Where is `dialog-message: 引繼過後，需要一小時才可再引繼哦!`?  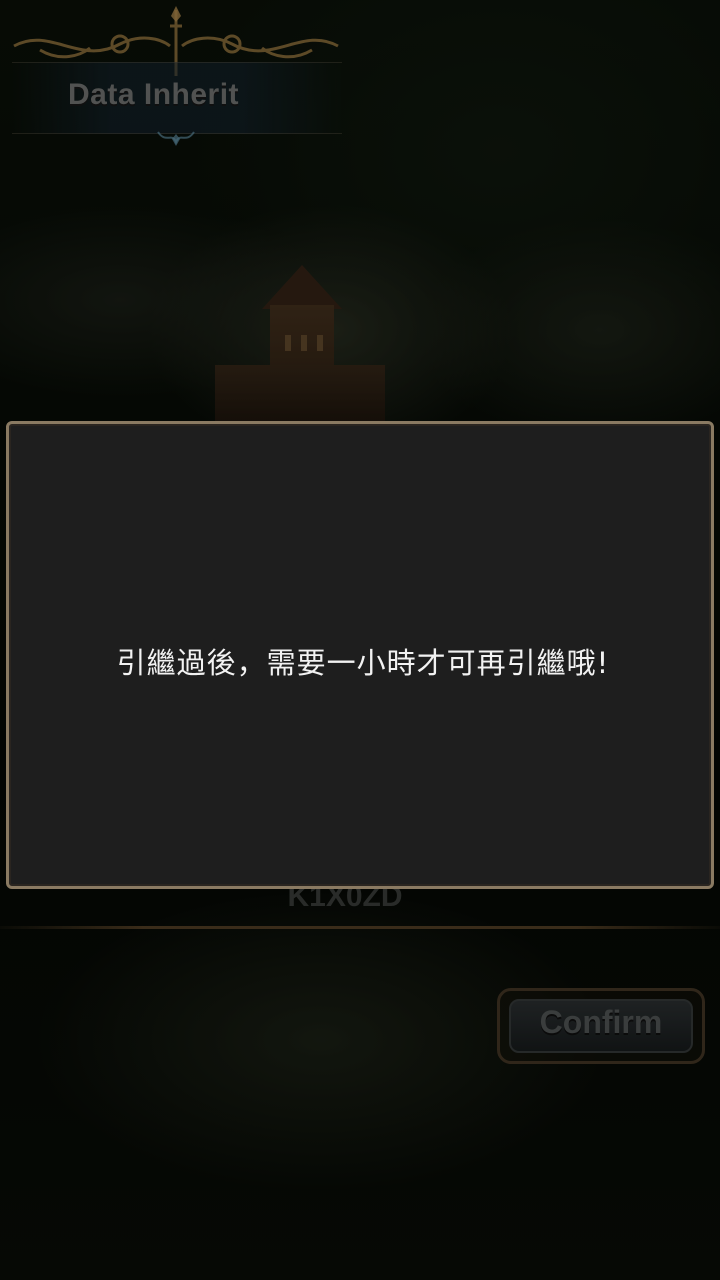
dialog-message: 引繼過後，需要一小時才可再引繼哦! is located at coordinates (363, 663).